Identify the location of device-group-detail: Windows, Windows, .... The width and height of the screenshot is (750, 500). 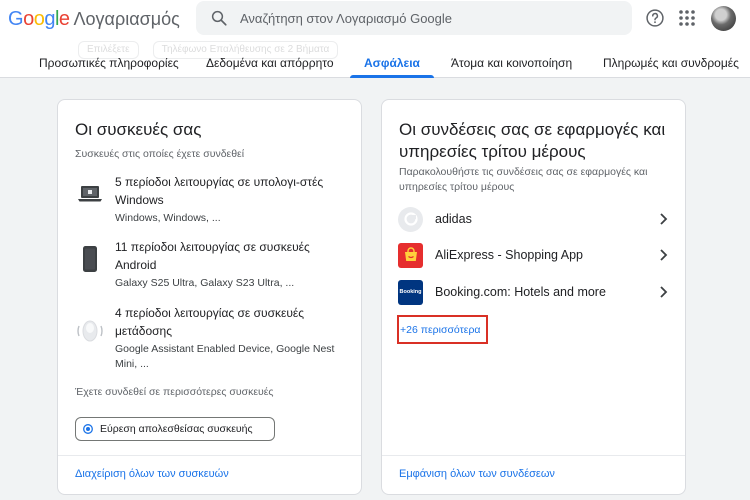
(168, 218).